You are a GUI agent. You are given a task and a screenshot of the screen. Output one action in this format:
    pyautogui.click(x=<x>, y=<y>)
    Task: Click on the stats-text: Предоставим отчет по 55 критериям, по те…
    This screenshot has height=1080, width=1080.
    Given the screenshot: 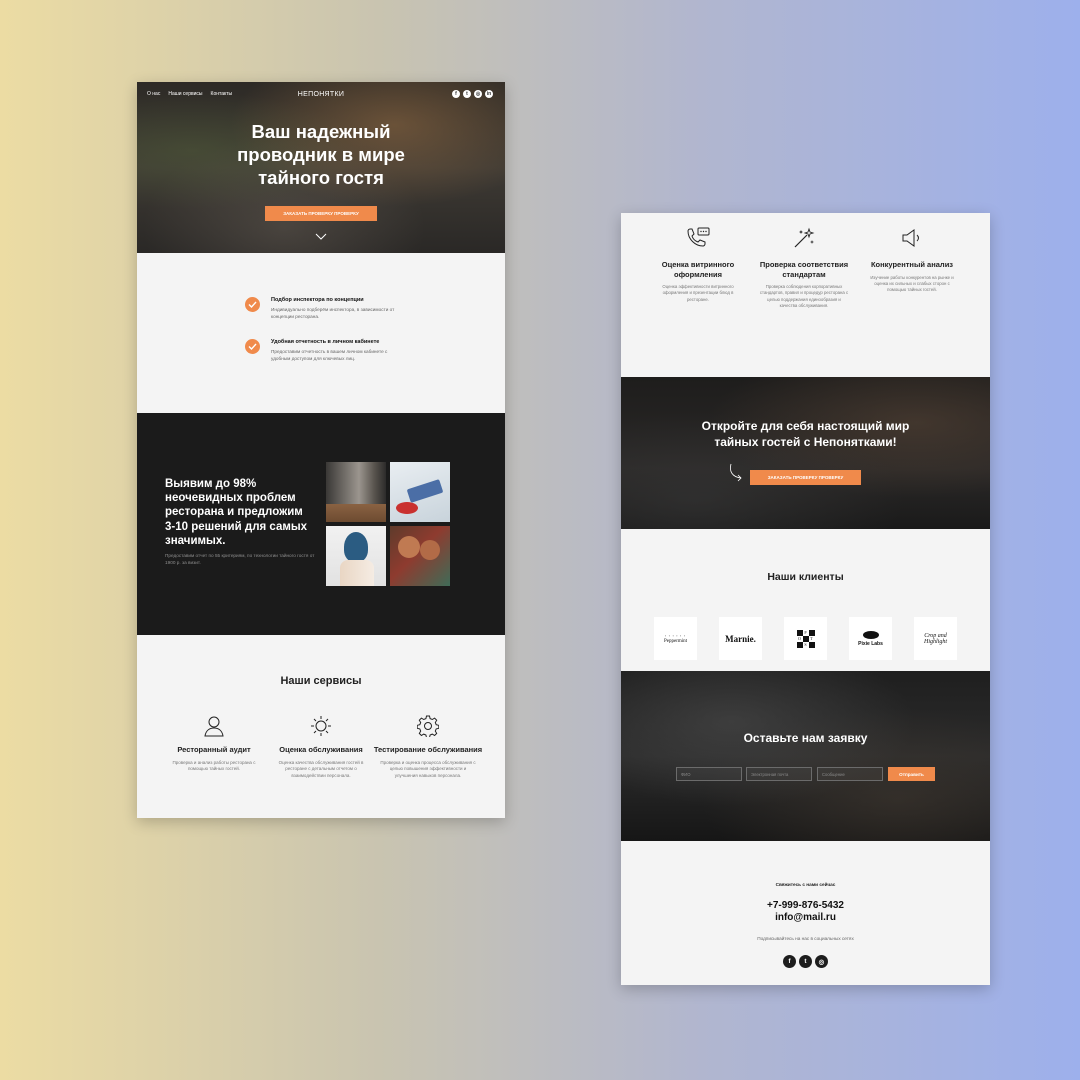 What is the action you would take?
    pyautogui.click(x=240, y=559)
    